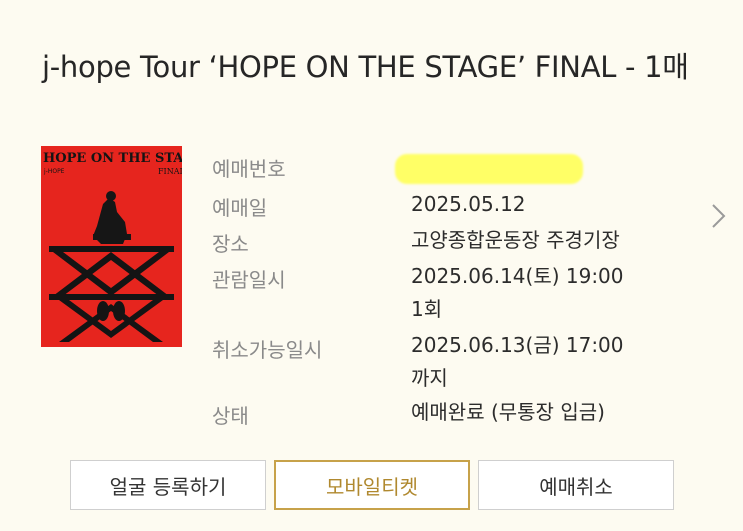 The width and height of the screenshot is (743, 531). What do you see at coordinates (249, 169) in the screenshot?
I see `label-booking-number: 예매번호` at bounding box center [249, 169].